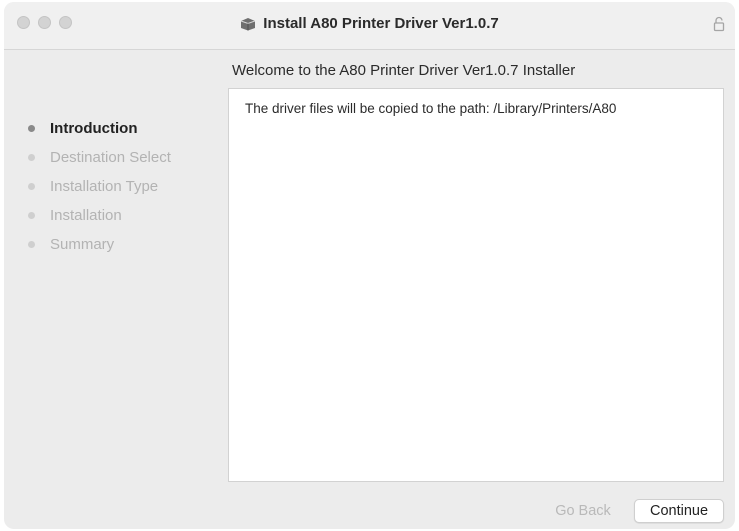 The image size is (739, 531). I want to click on step-label: Introduction, so click(94, 128).